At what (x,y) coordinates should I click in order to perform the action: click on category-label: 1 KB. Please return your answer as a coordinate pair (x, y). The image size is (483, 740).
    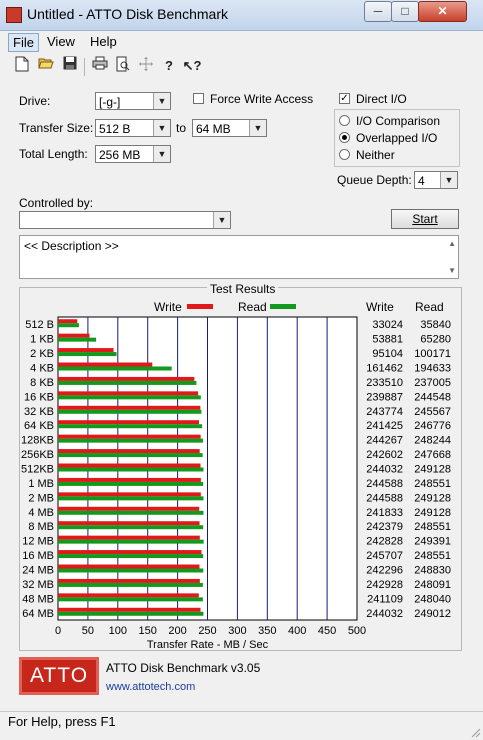
    Looking at the image, I should click on (42, 340).